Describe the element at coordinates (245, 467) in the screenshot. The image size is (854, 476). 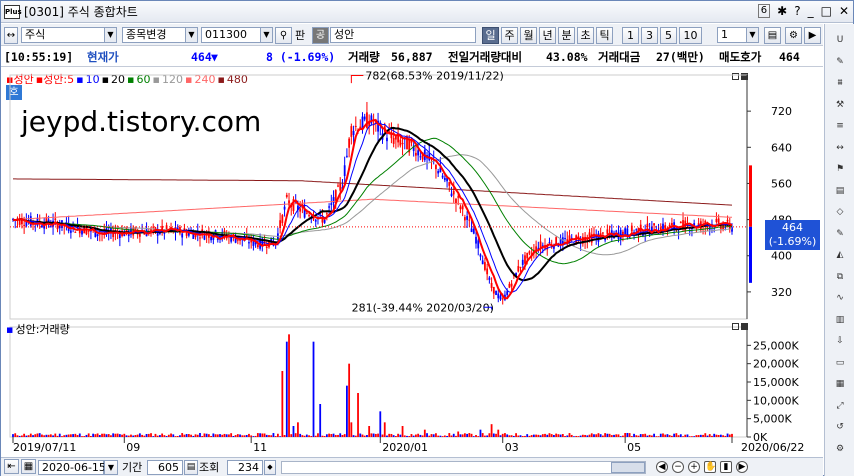
I see `view-input: 234` at that location.